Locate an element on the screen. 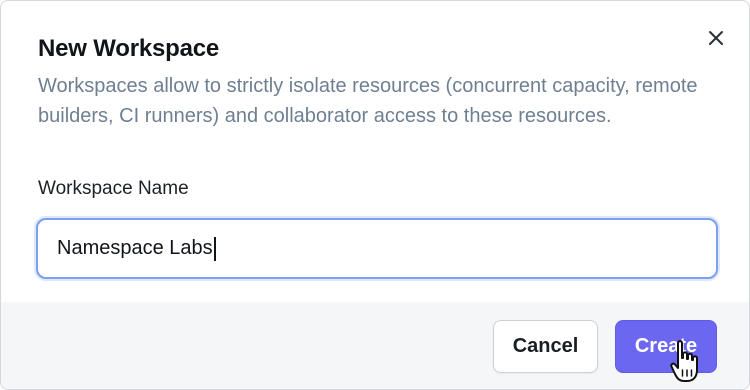 The width and height of the screenshot is (750, 390). cancel-button: Cancel is located at coordinates (545, 346).